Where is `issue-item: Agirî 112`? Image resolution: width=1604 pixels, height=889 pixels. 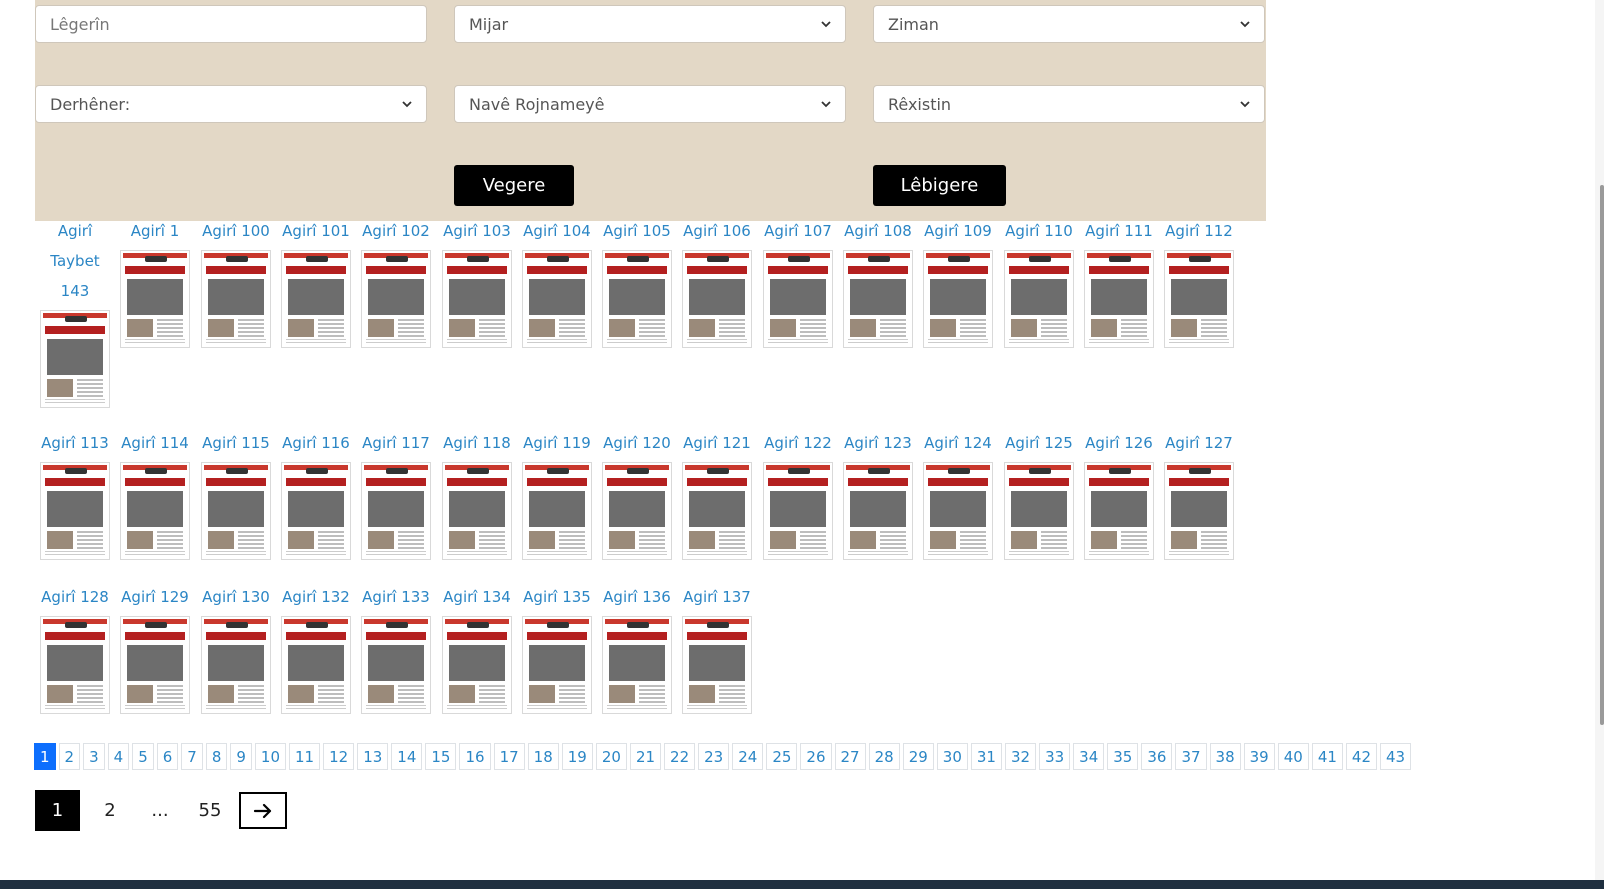
issue-item: Agirî 112 is located at coordinates (1199, 282).